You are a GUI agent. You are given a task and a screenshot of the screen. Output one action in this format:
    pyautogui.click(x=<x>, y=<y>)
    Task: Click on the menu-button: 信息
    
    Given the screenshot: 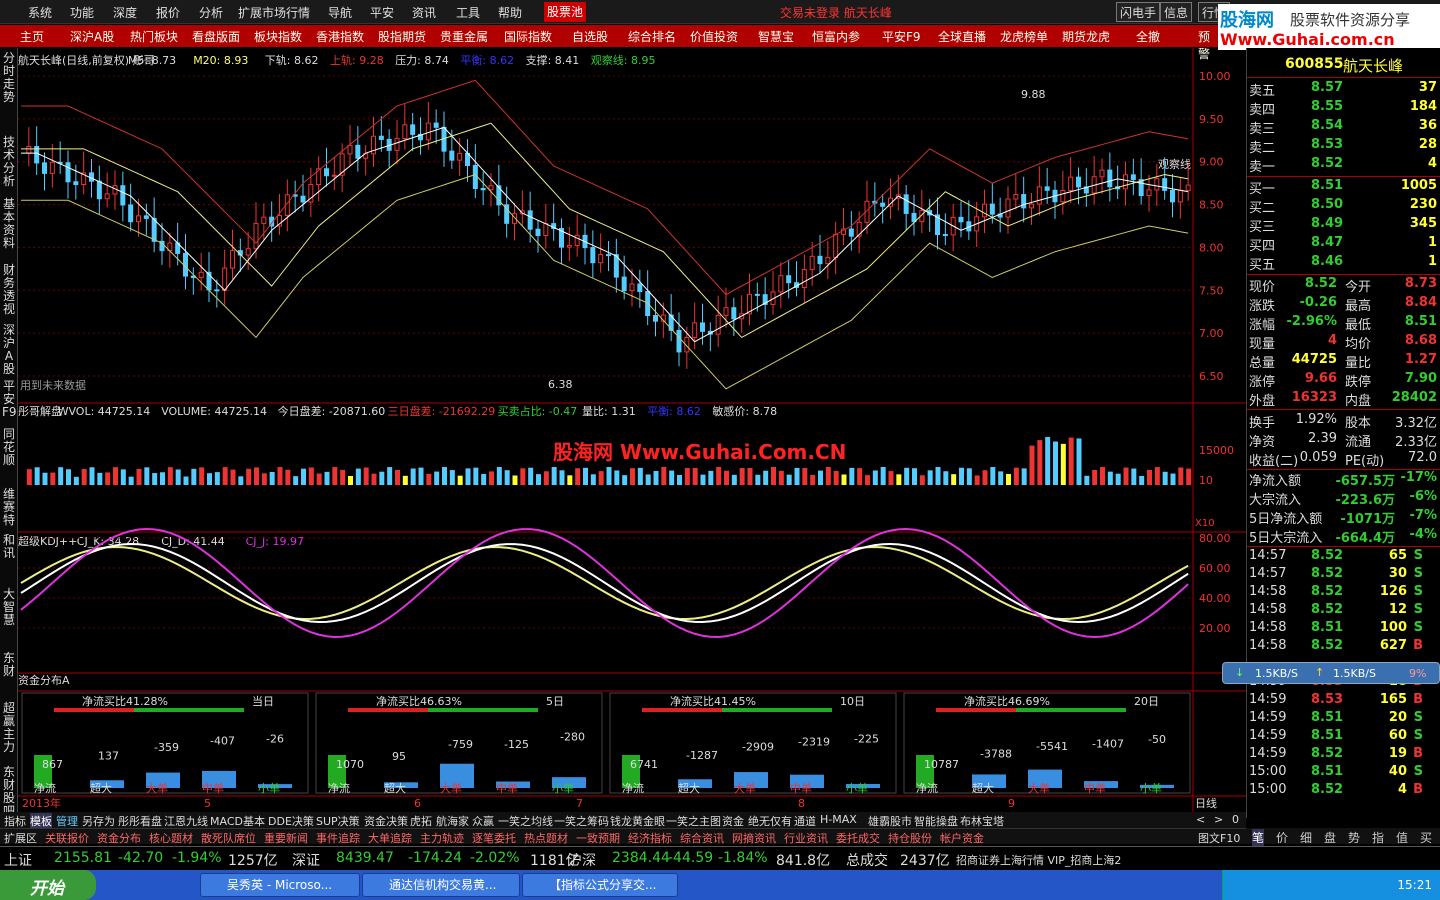 What is the action you would take?
    pyautogui.click(x=1176, y=12)
    